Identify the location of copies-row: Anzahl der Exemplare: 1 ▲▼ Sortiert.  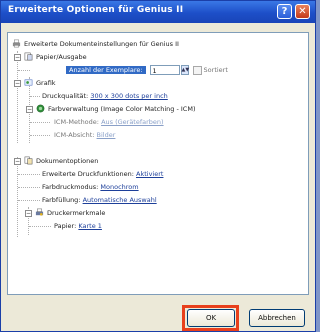
(147, 70).